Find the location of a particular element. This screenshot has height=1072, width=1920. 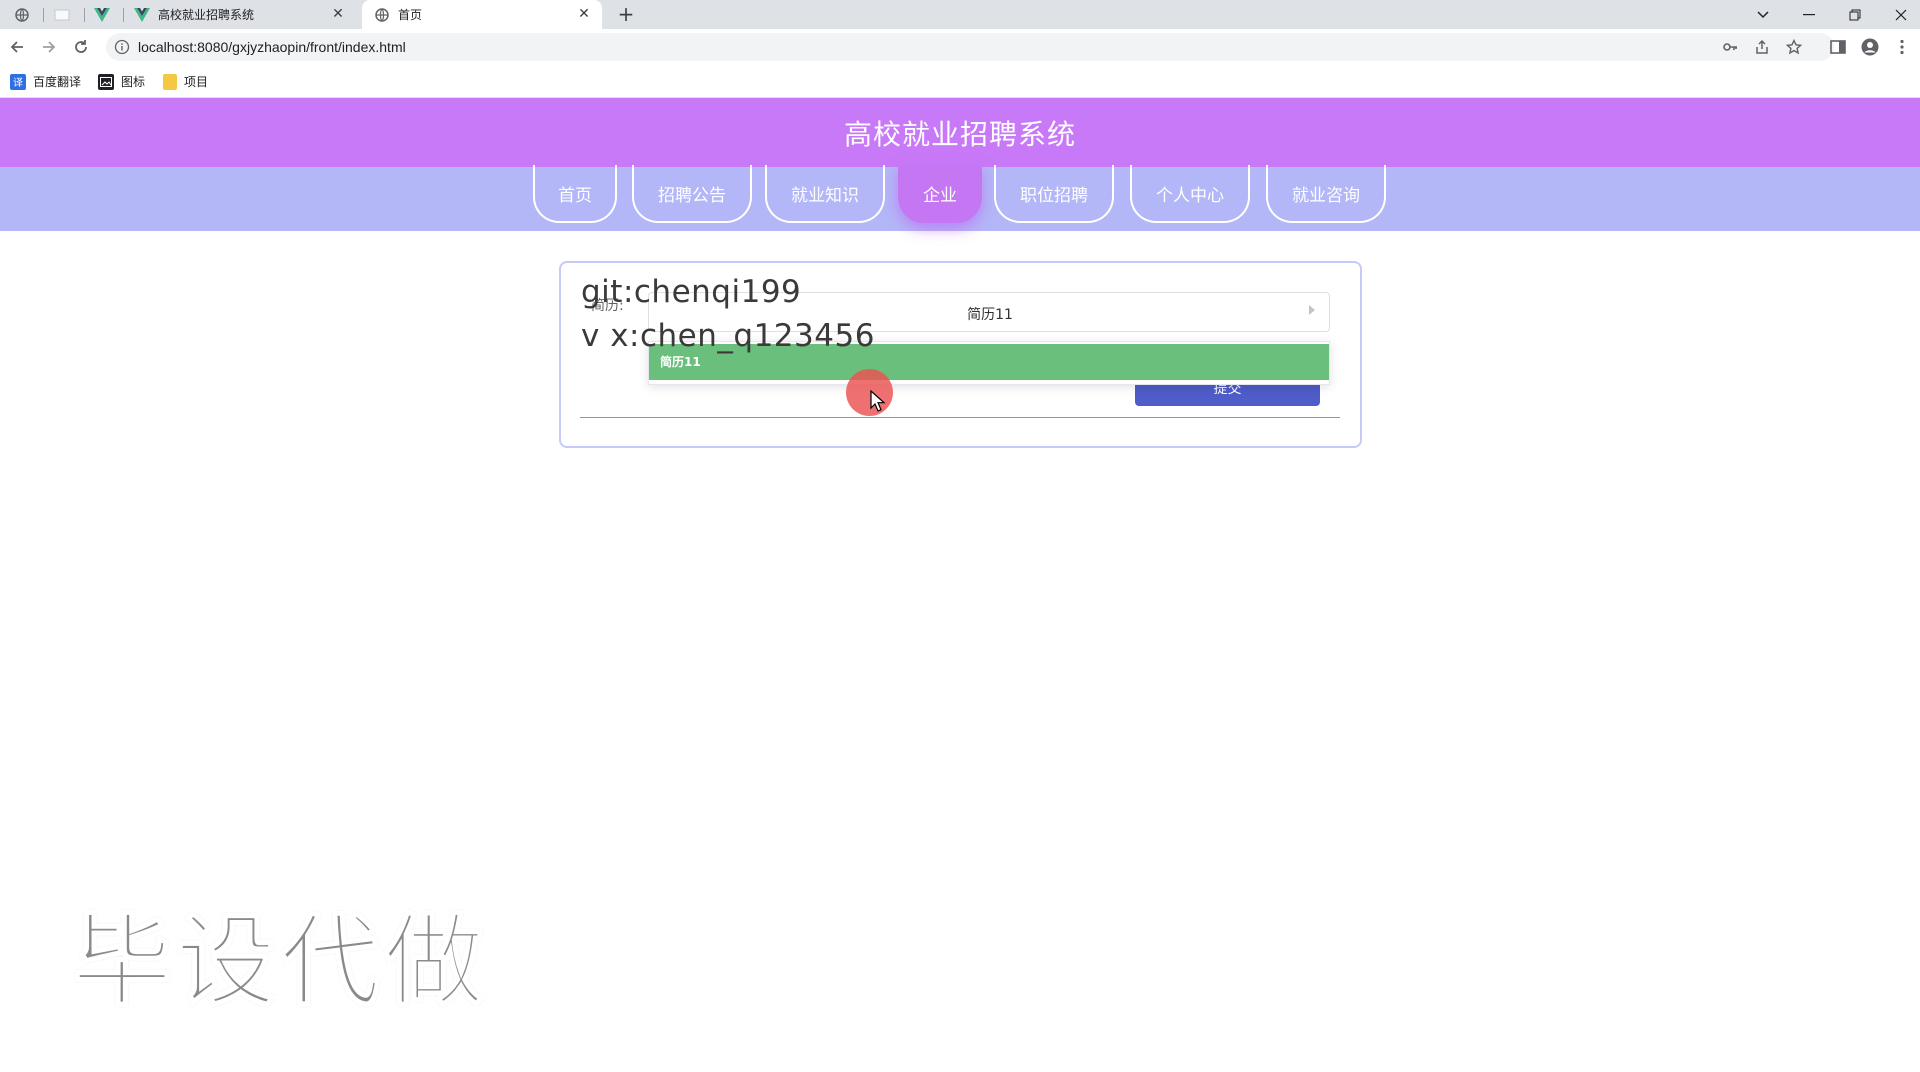

nav-item-announcements: 招聘公告 is located at coordinates (692, 194).